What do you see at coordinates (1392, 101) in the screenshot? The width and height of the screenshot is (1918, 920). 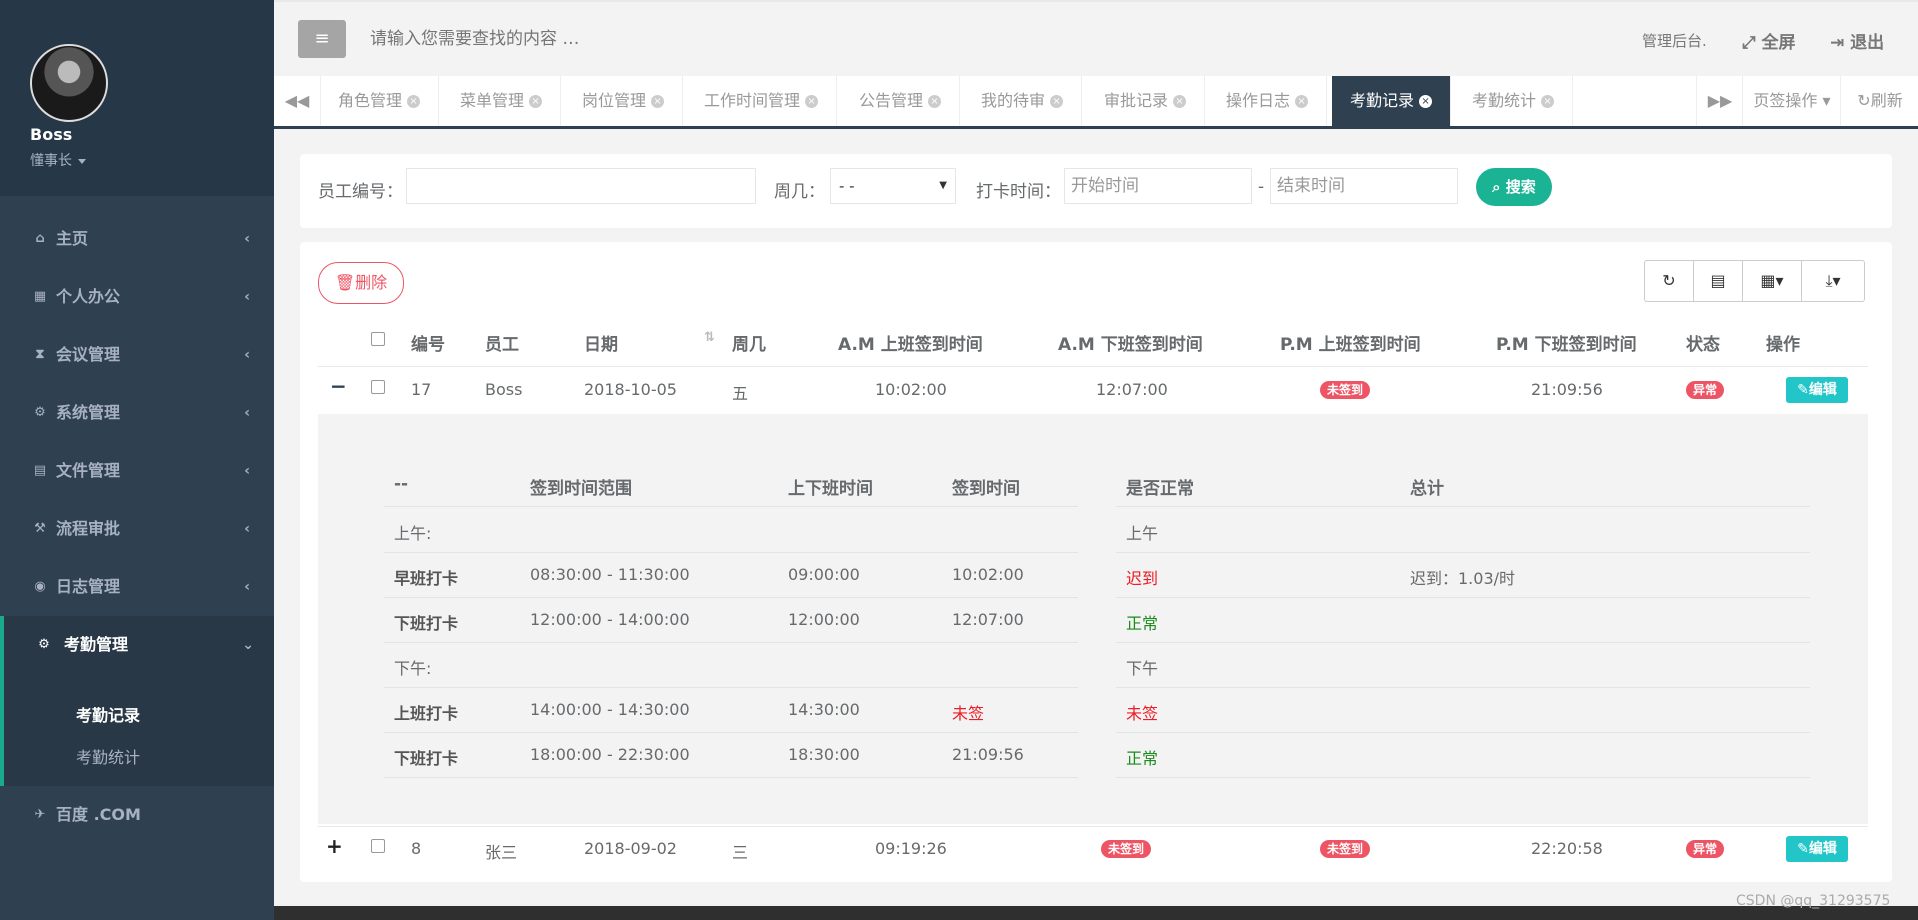 I see `tab-attendance-records: 考勤记录 ×` at bounding box center [1392, 101].